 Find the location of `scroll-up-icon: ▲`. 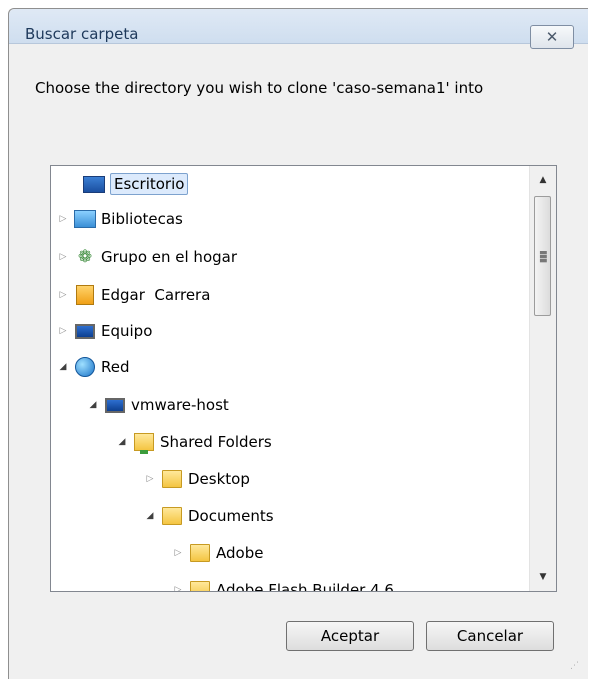

scroll-up-icon: ▲ is located at coordinates (543, 180).